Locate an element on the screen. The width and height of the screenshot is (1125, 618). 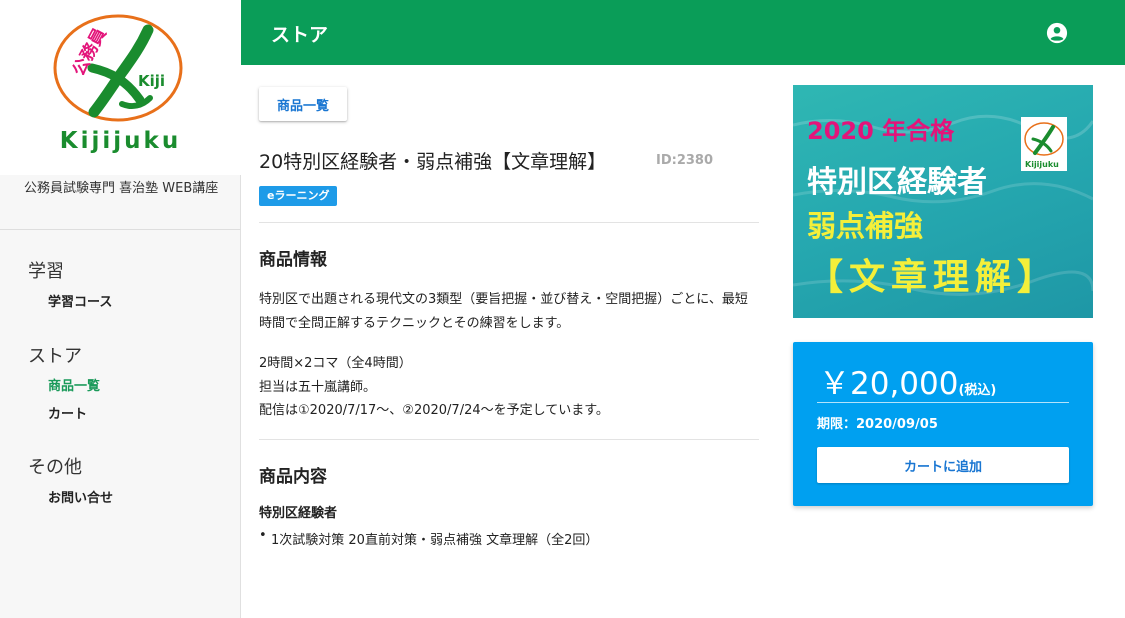
product-title: 20特別区経験者・弱点補強【文章理解】 is located at coordinates (433, 162).